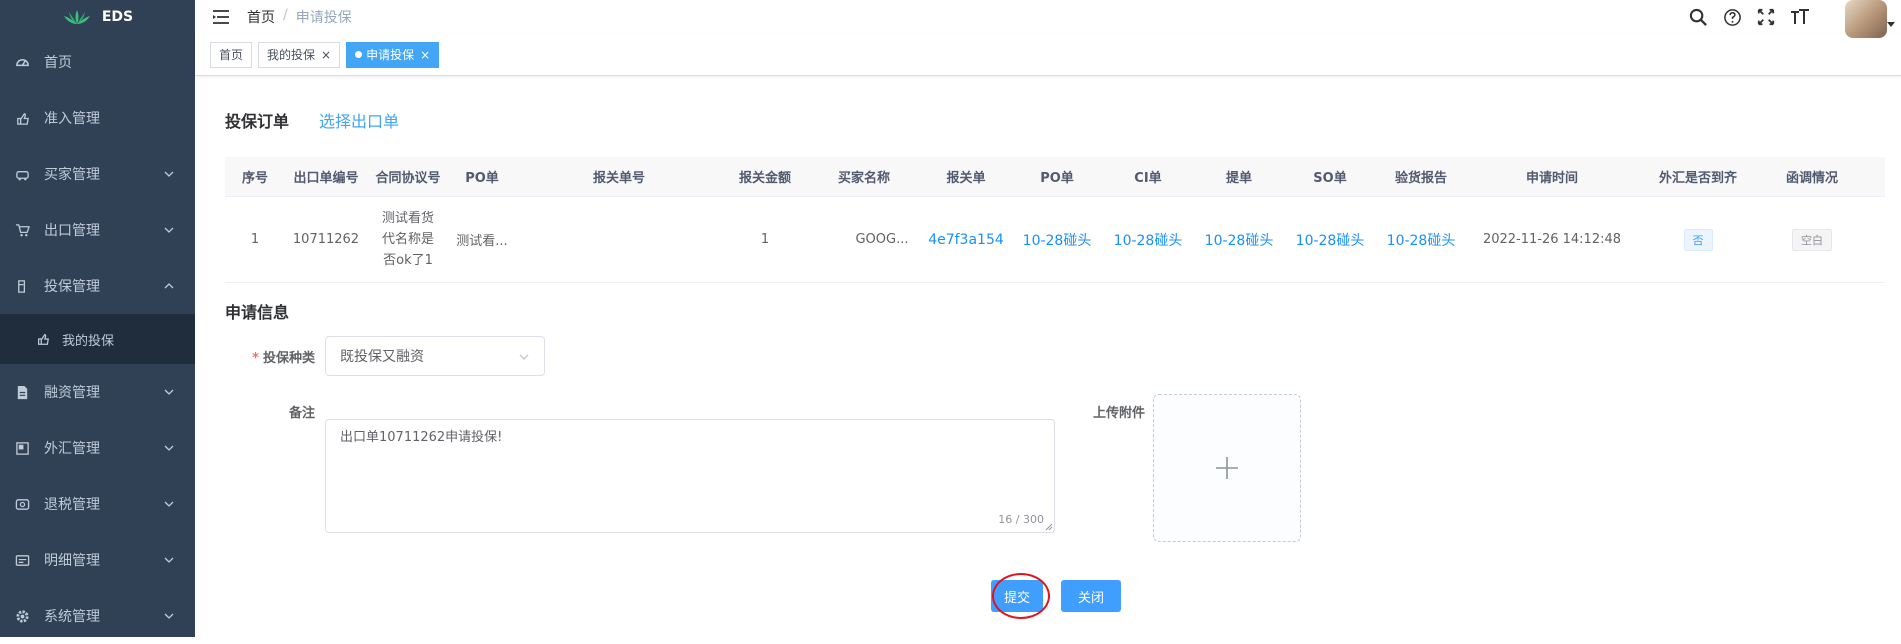 This screenshot has width=1901, height=644. Describe the element at coordinates (765, 239) in the screenshot. I see `cell-customs-amount: 1` at that location.